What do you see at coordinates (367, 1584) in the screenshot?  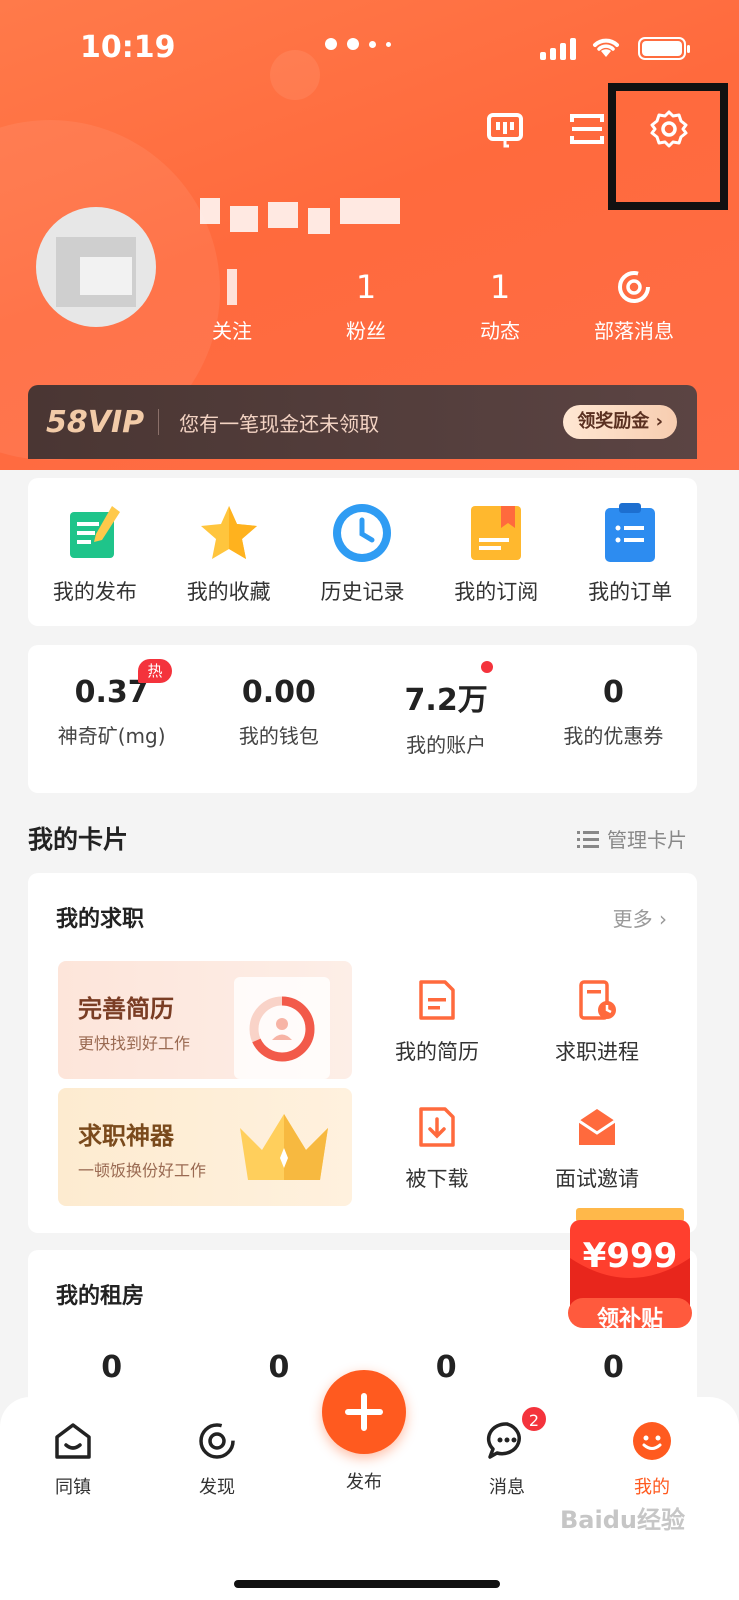 I see `home-indicator` at bounding box center [367, 1584].